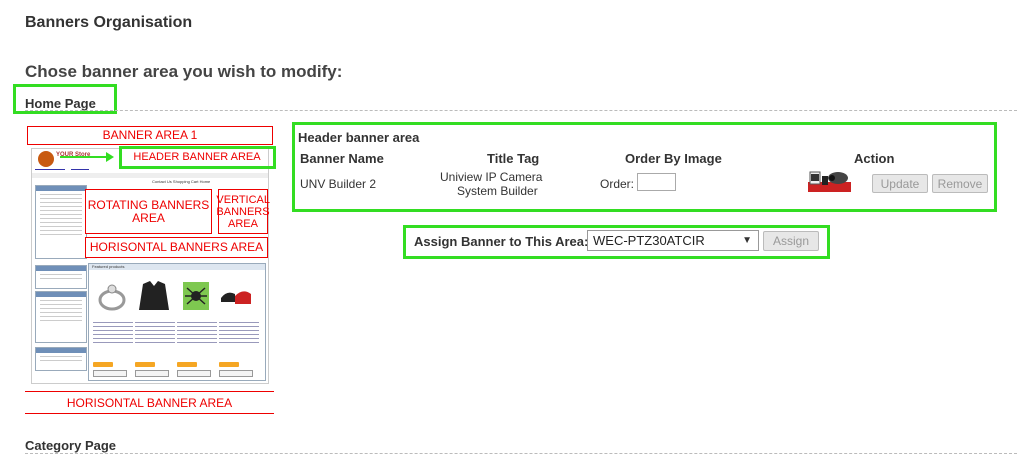 Image resolution: width=1021 pixels, height=459 pixels. I want to click on horisontal-banner-area-label: HORISONTAL BANNER AREA, so click(149, 404).